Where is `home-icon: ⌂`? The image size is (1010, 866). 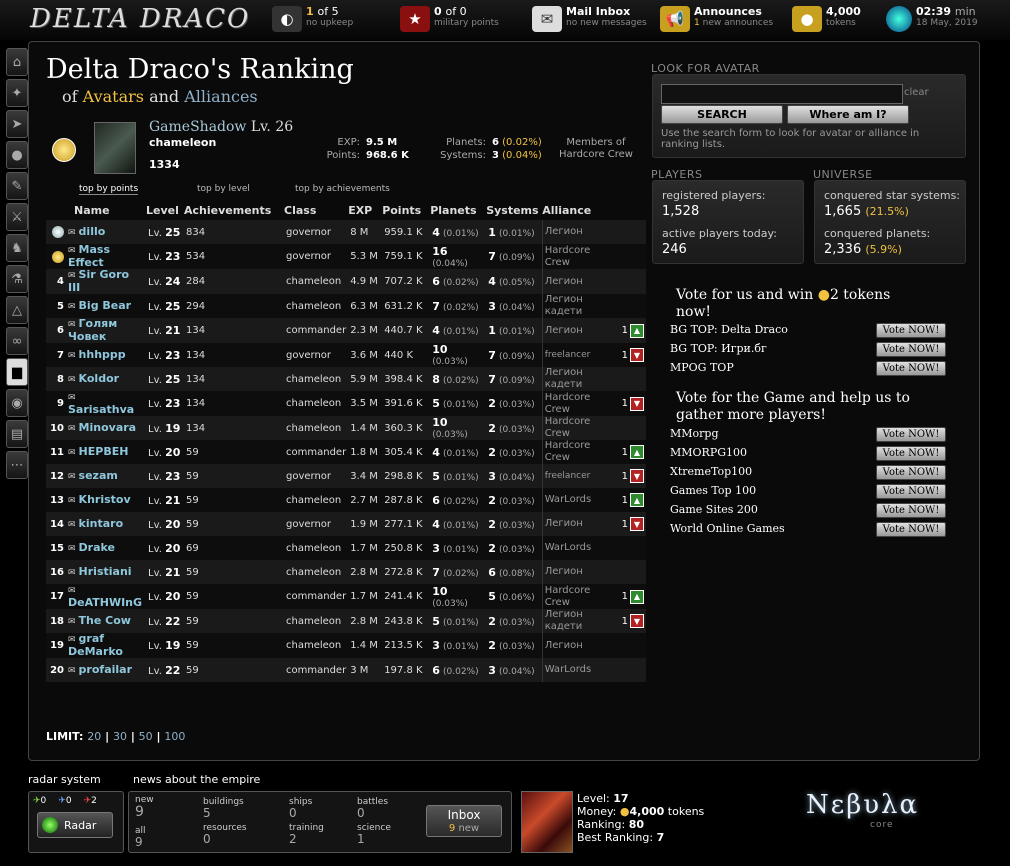
home-icon: ⌂ is located at coordinates (17, 62).